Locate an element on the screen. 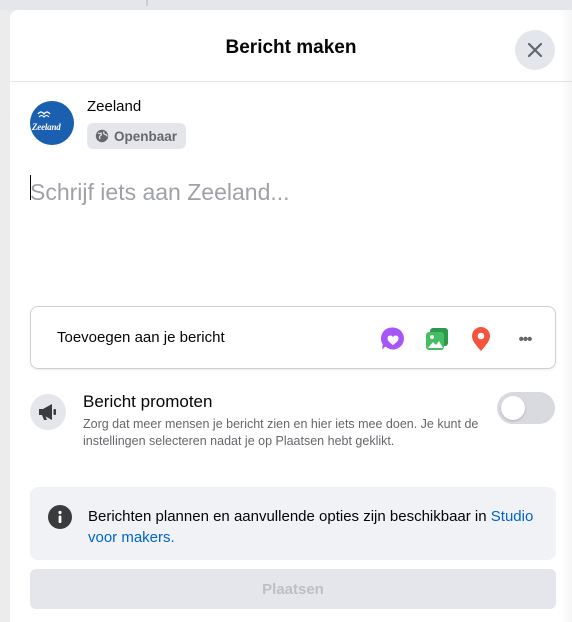 The height and width of the screenshot is (622, 572). post-button: Plaatsen is located at coordinates (293, 589).